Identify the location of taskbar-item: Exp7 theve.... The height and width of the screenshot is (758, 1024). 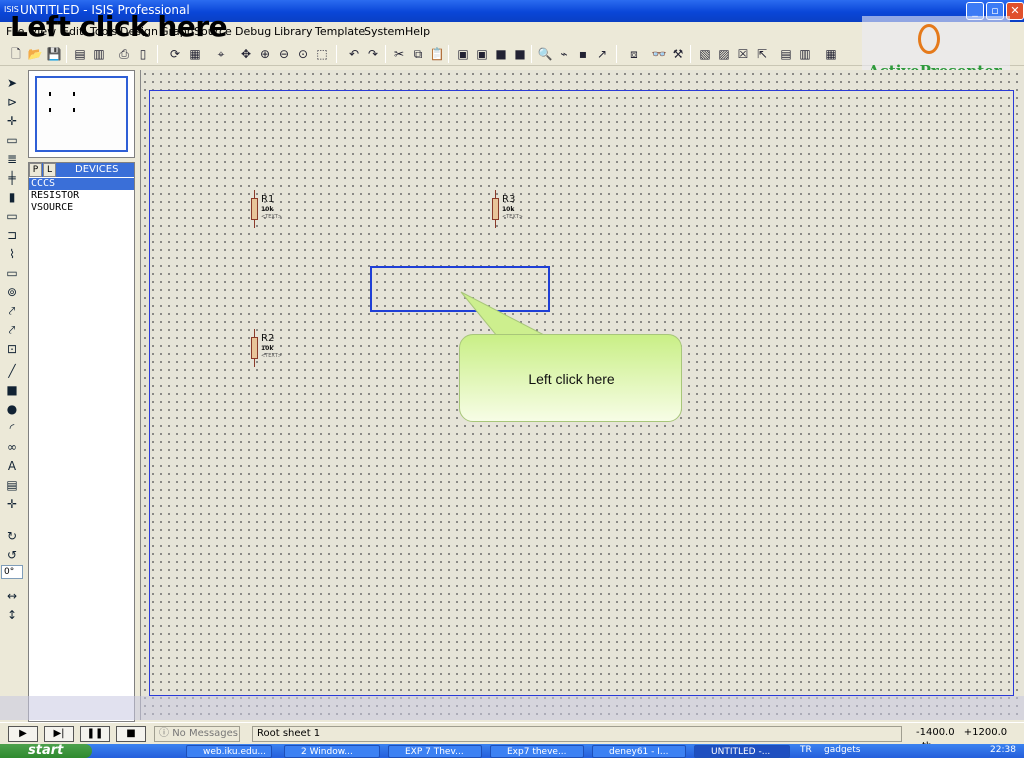
(537, 751).